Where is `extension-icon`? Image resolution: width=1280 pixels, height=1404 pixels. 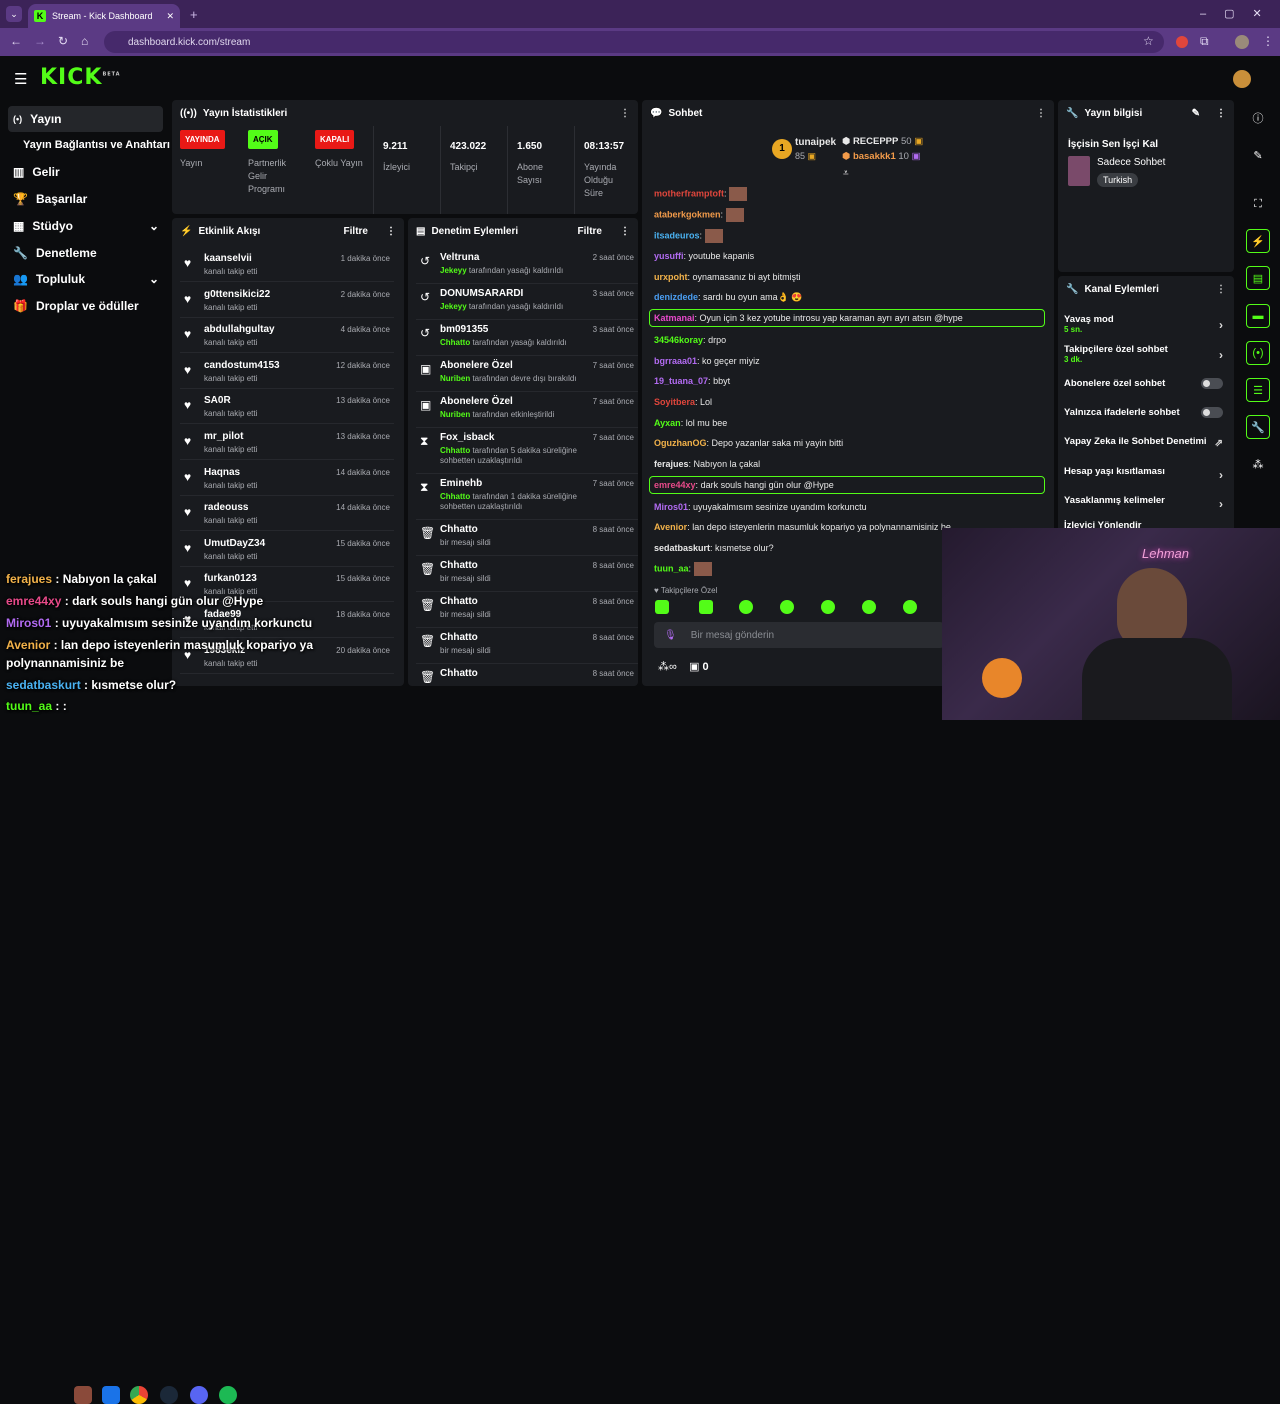
extension-icon is located at coordinates (1182, 42).